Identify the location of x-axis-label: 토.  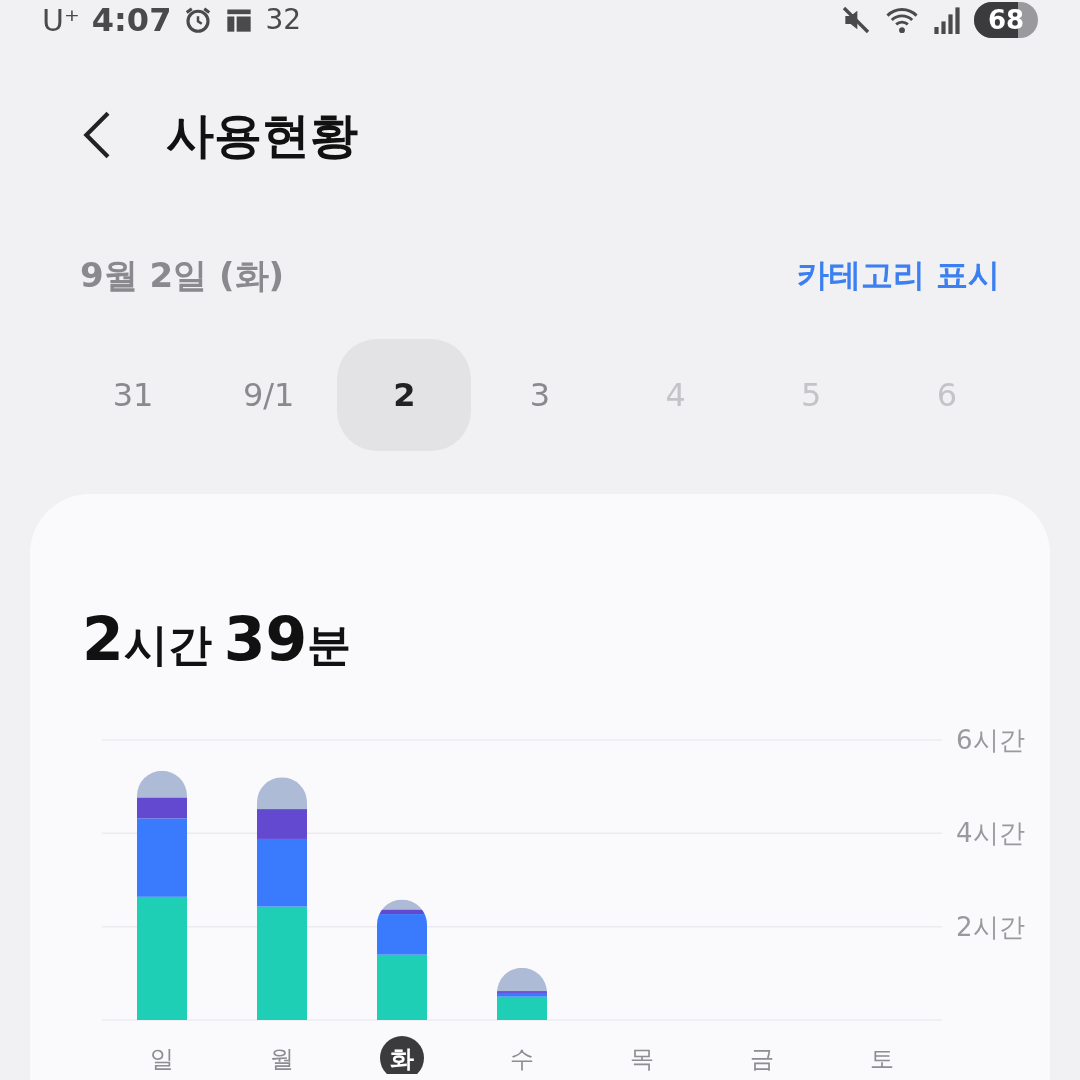
(882, 1059).